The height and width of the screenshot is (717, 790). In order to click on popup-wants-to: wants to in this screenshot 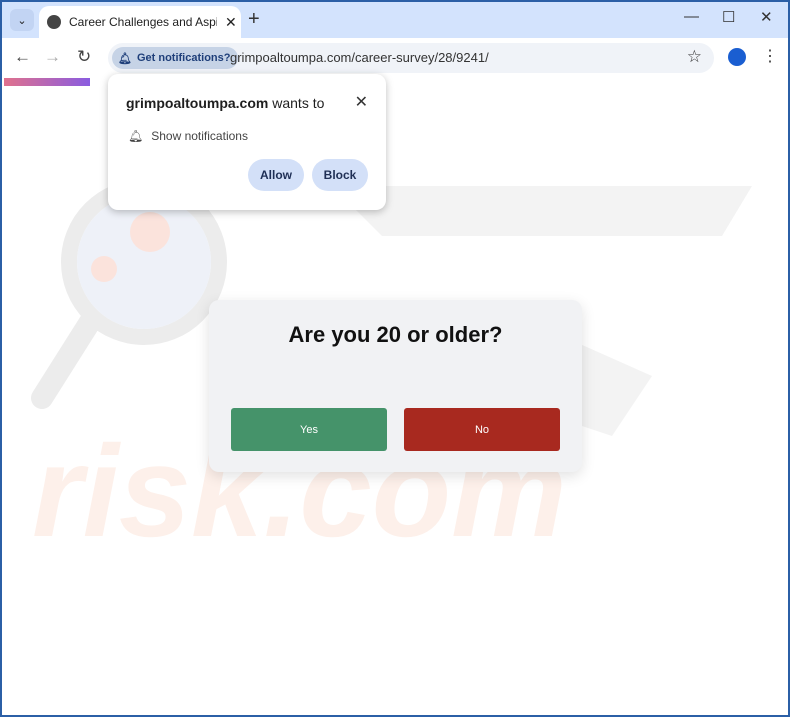, I will do `click(296, 103)`.